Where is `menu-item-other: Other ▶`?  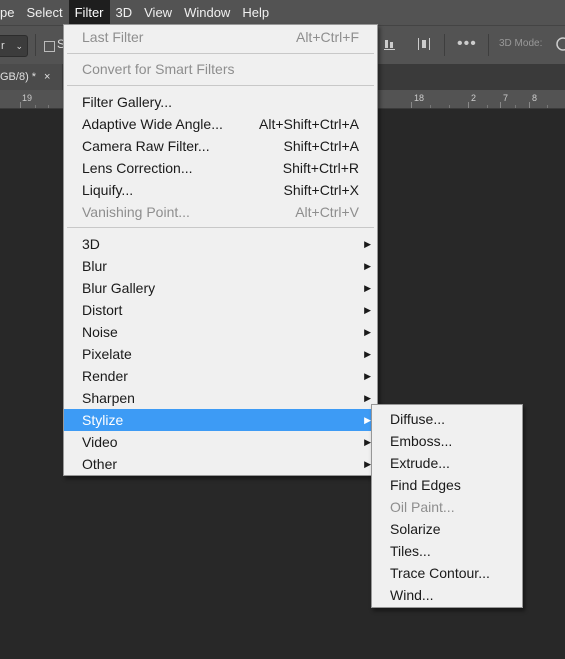 menu-item-other: Other ▶ is located at coordinates (220, 464).